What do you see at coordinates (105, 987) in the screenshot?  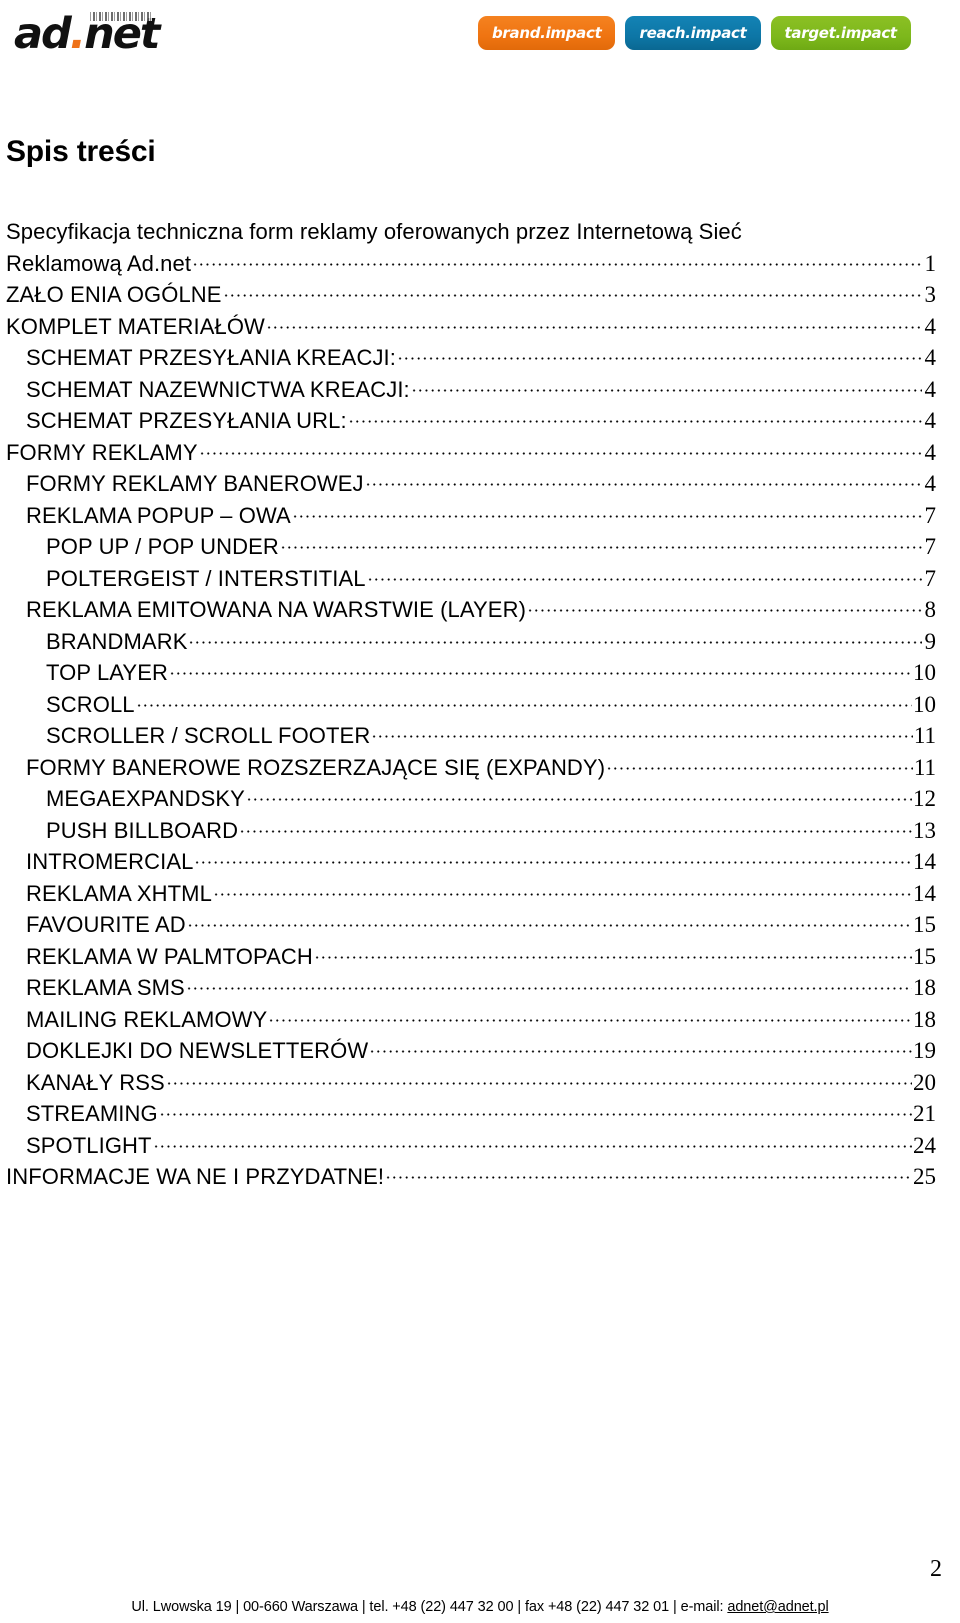 I see `toc-entry-label: REKLAMA SMS` at bounding box center [105, 987].